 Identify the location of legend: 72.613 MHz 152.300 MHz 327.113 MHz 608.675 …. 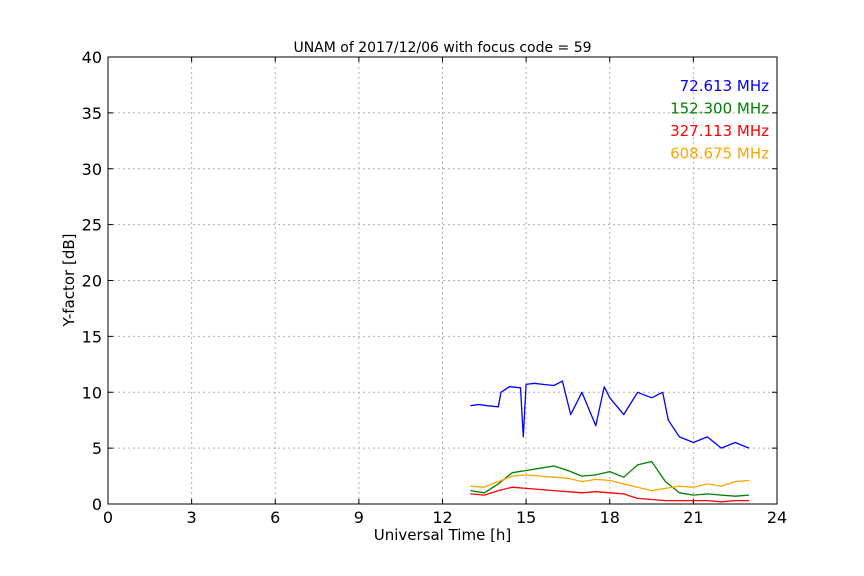
(719, 120).